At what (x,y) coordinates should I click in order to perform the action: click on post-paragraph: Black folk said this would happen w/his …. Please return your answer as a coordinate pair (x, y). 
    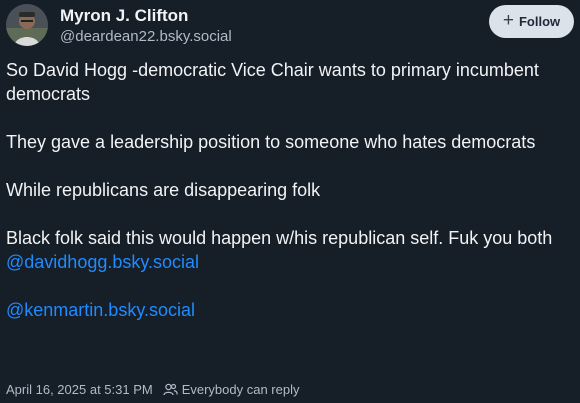
    Looking at the image, I should click on (279, 238).